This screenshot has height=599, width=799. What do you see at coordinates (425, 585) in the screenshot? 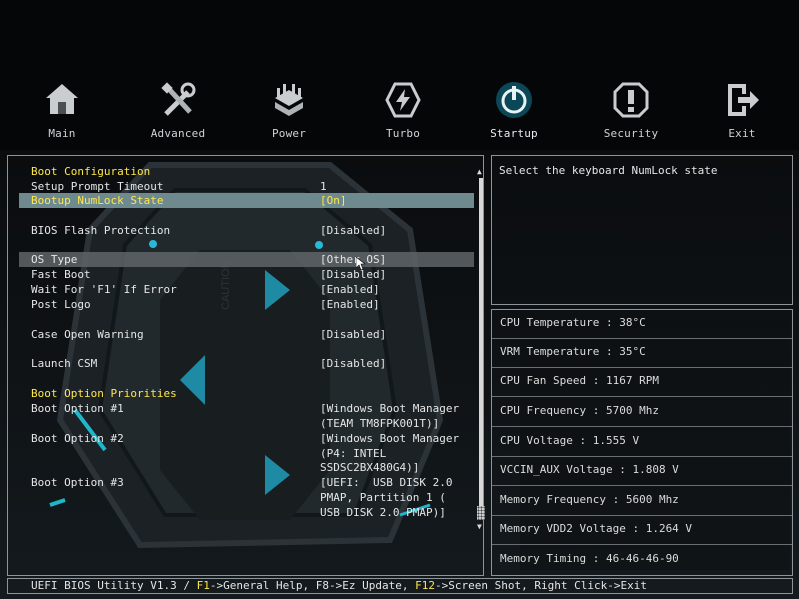
I see `f12-hotkey: F12` at bounding box center [425, 585].